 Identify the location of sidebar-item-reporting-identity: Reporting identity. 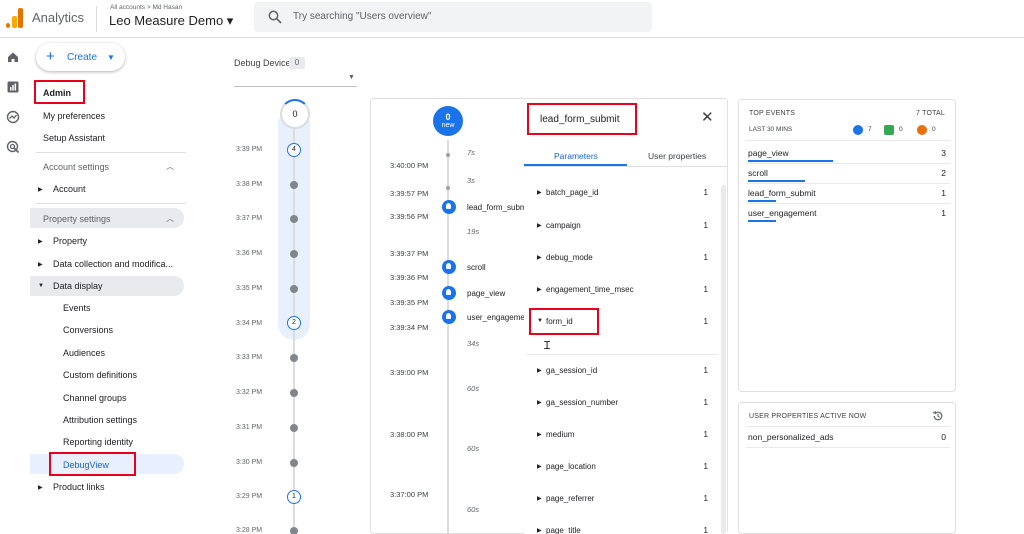
(98, 442).